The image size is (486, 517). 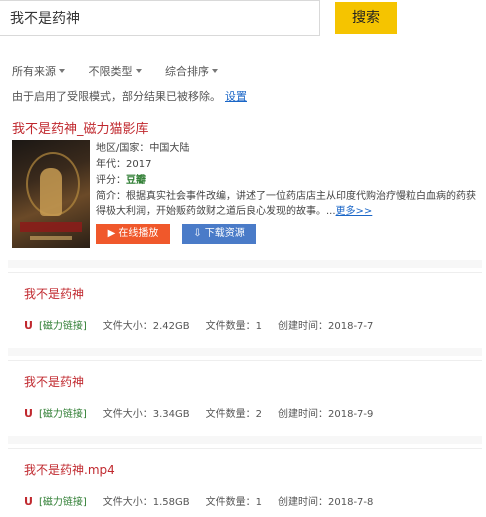 What do you see at coordinates (136, 180) in the screenshot?
I see `douban-rating: 豆瓣` at bounding box center [136, 180].